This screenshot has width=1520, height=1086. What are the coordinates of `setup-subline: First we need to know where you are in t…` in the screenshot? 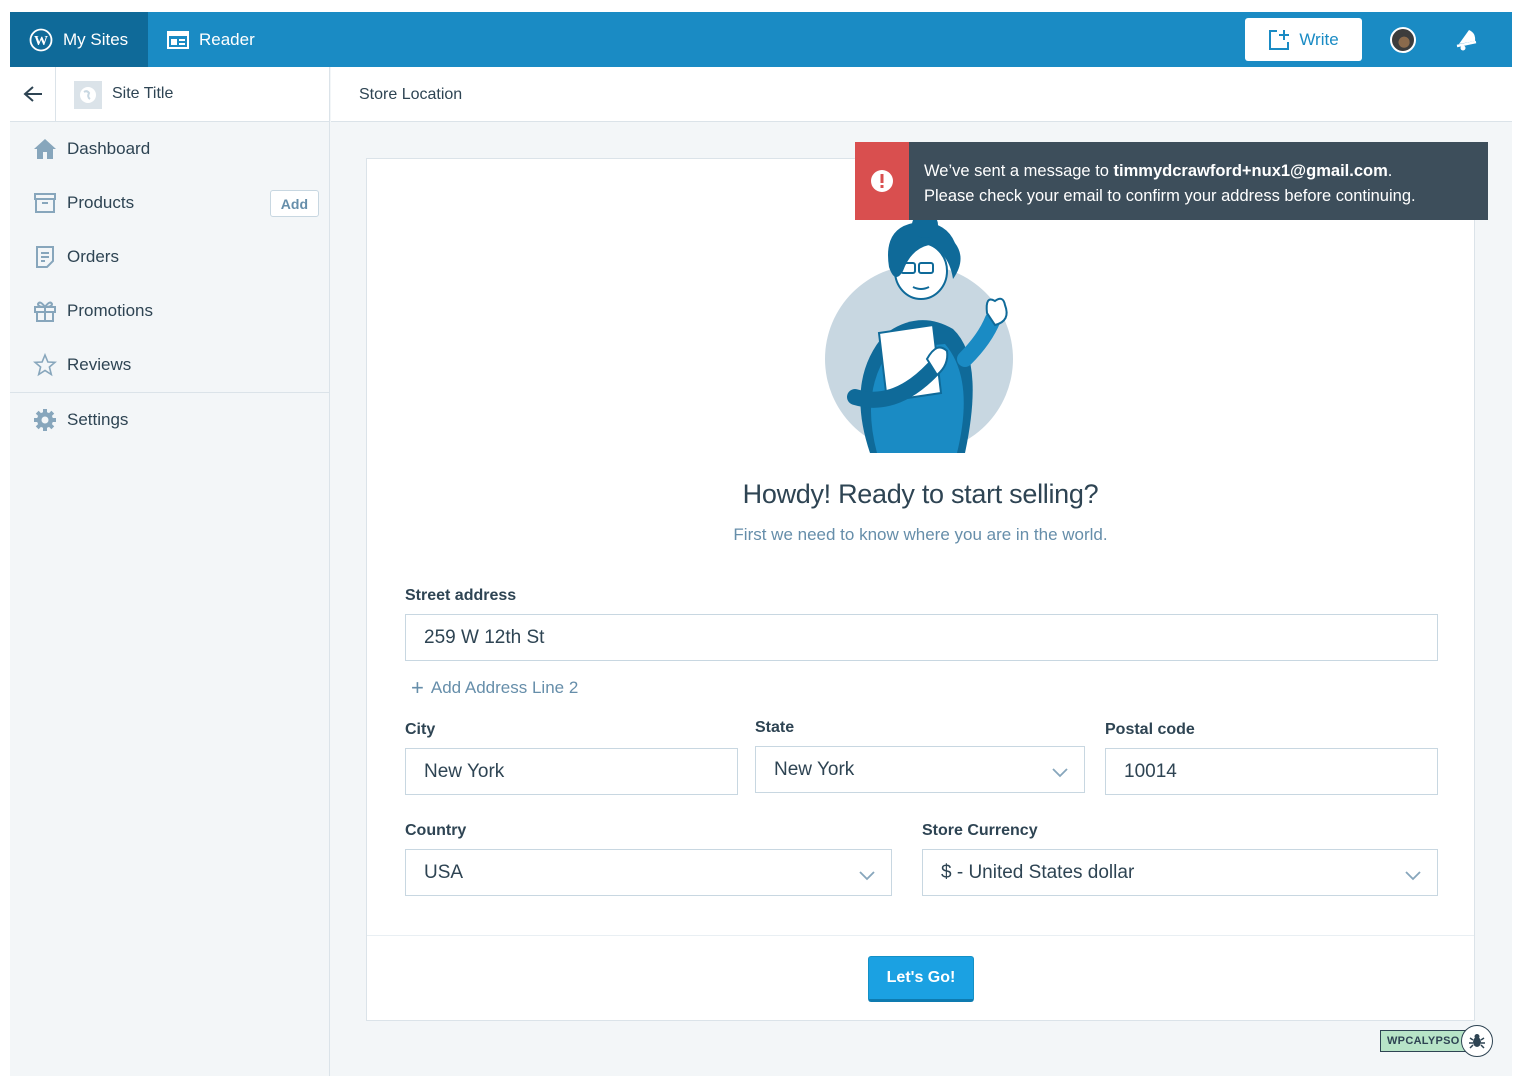 It's located at (920, 534).